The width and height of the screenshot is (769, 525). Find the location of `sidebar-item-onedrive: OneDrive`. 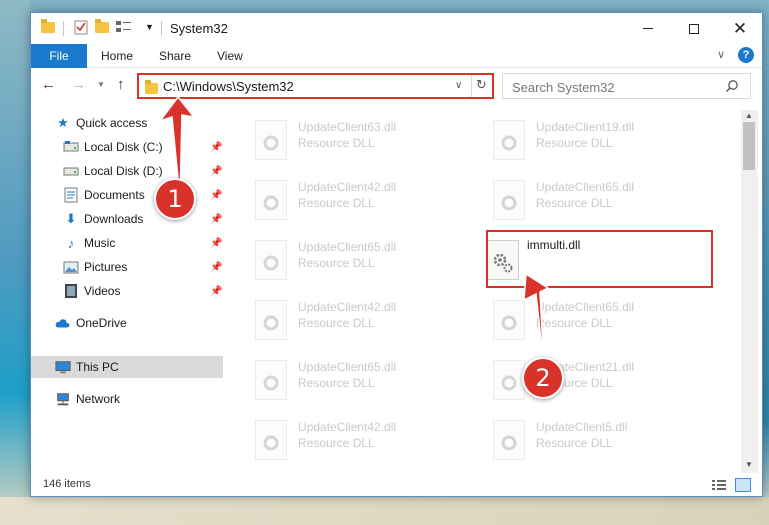

sidebar-item-onedrive: OneDrive is located at coordinates (128, 323).